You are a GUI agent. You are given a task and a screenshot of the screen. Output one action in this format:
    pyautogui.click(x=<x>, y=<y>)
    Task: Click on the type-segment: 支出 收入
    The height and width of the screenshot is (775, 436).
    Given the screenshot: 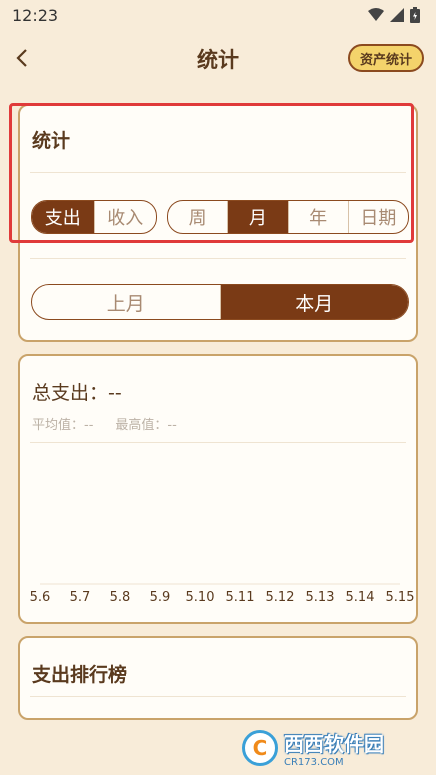 What is the action you would take?
    pyautogui.click(x=94, y=217)
    